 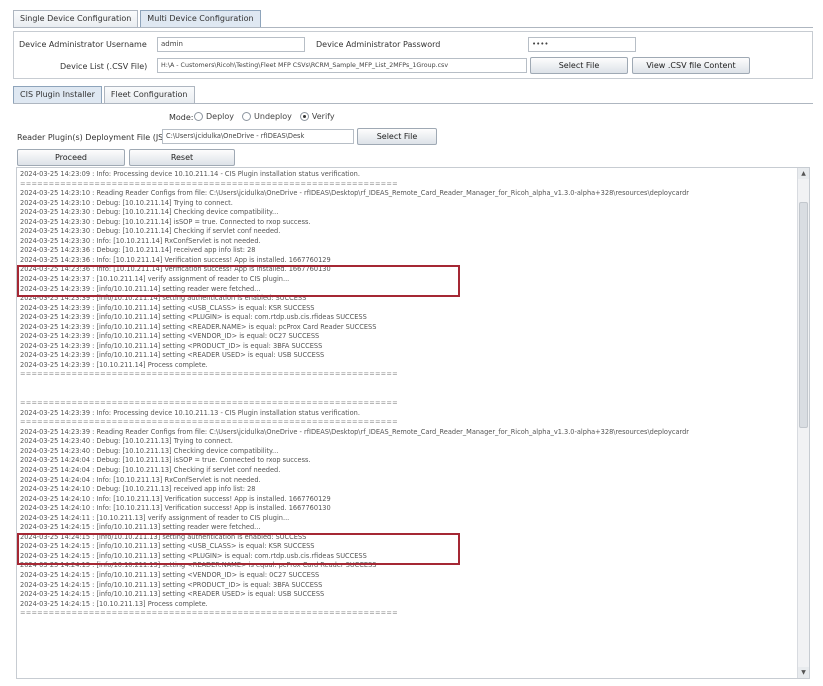 I want to click on mode-verify-radio: Verify, so click(x=317, y=116).